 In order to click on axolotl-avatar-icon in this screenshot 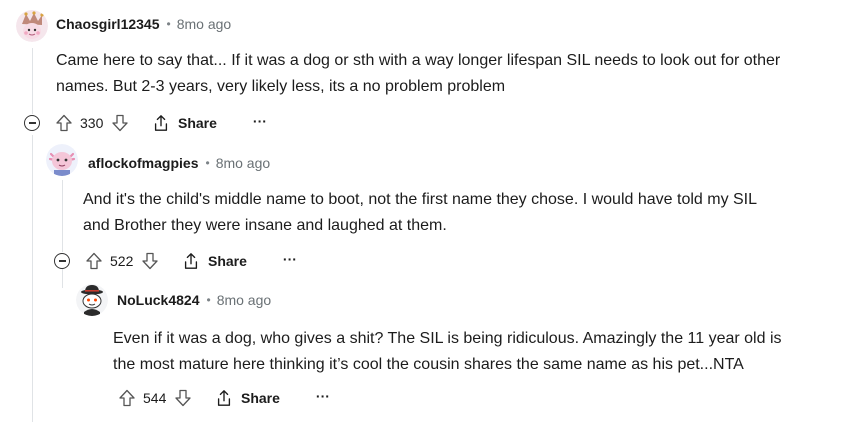, I will do `click(62, 160)`.